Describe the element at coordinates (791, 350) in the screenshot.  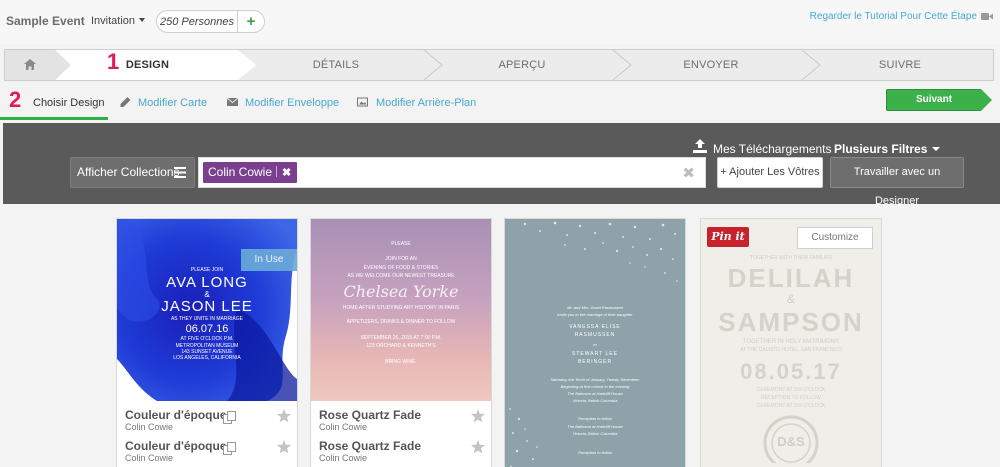
I see `card-line: AT THE CALISTO HOTEL, SAN FRANCISCO` at that location.